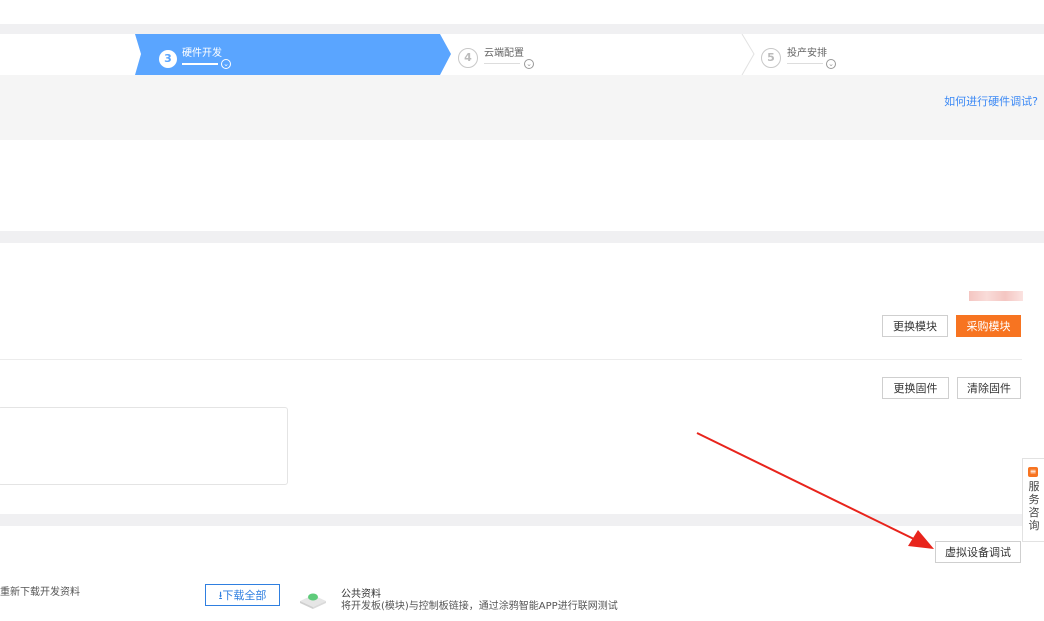 The width and height of the screenshot is (1044, 621). What do you see at coordinates (815, 490) in the screenshot?
I see `annotation-arrow` at bounding box center [815, 490].